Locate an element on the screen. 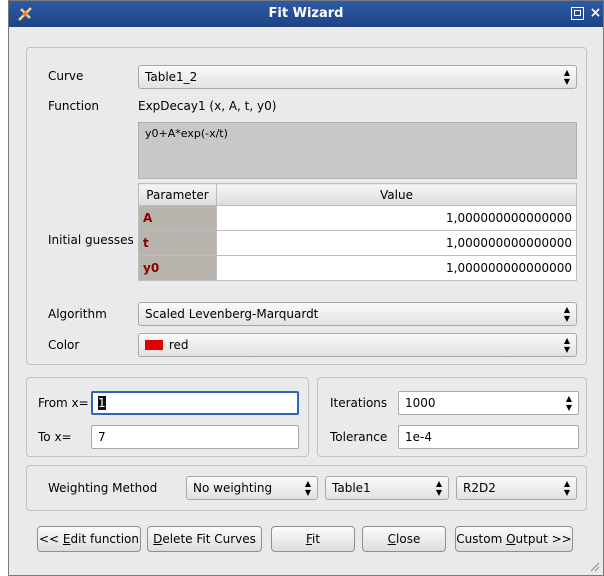 The image size is (604, 576). edit-function-button: << Edit function is located at coordinates (89, 539).